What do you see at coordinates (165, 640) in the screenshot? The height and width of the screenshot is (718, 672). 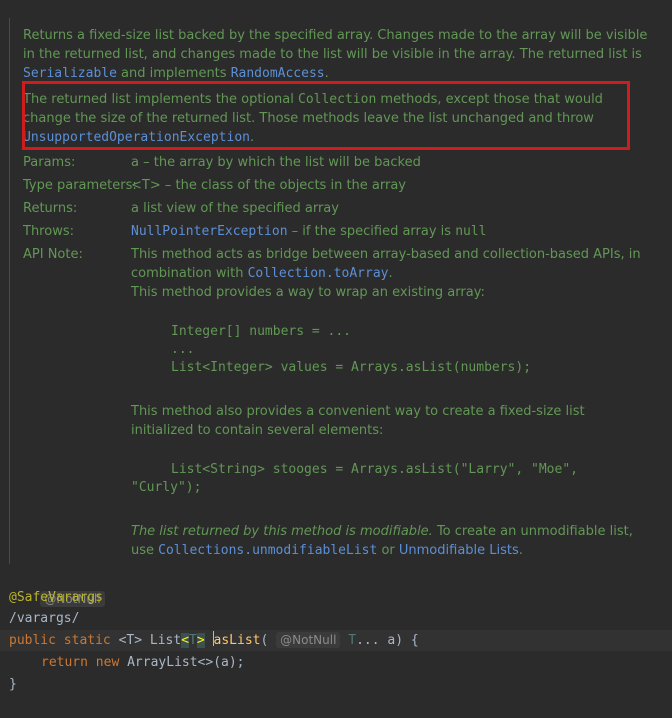 I see `return-type: List` at bounding box center [165, 640].